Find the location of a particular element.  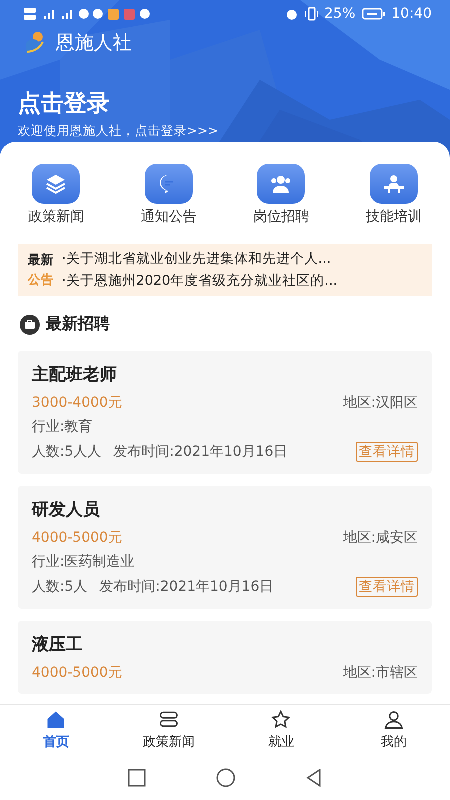

star-icon is located at coordinates (281, 720).